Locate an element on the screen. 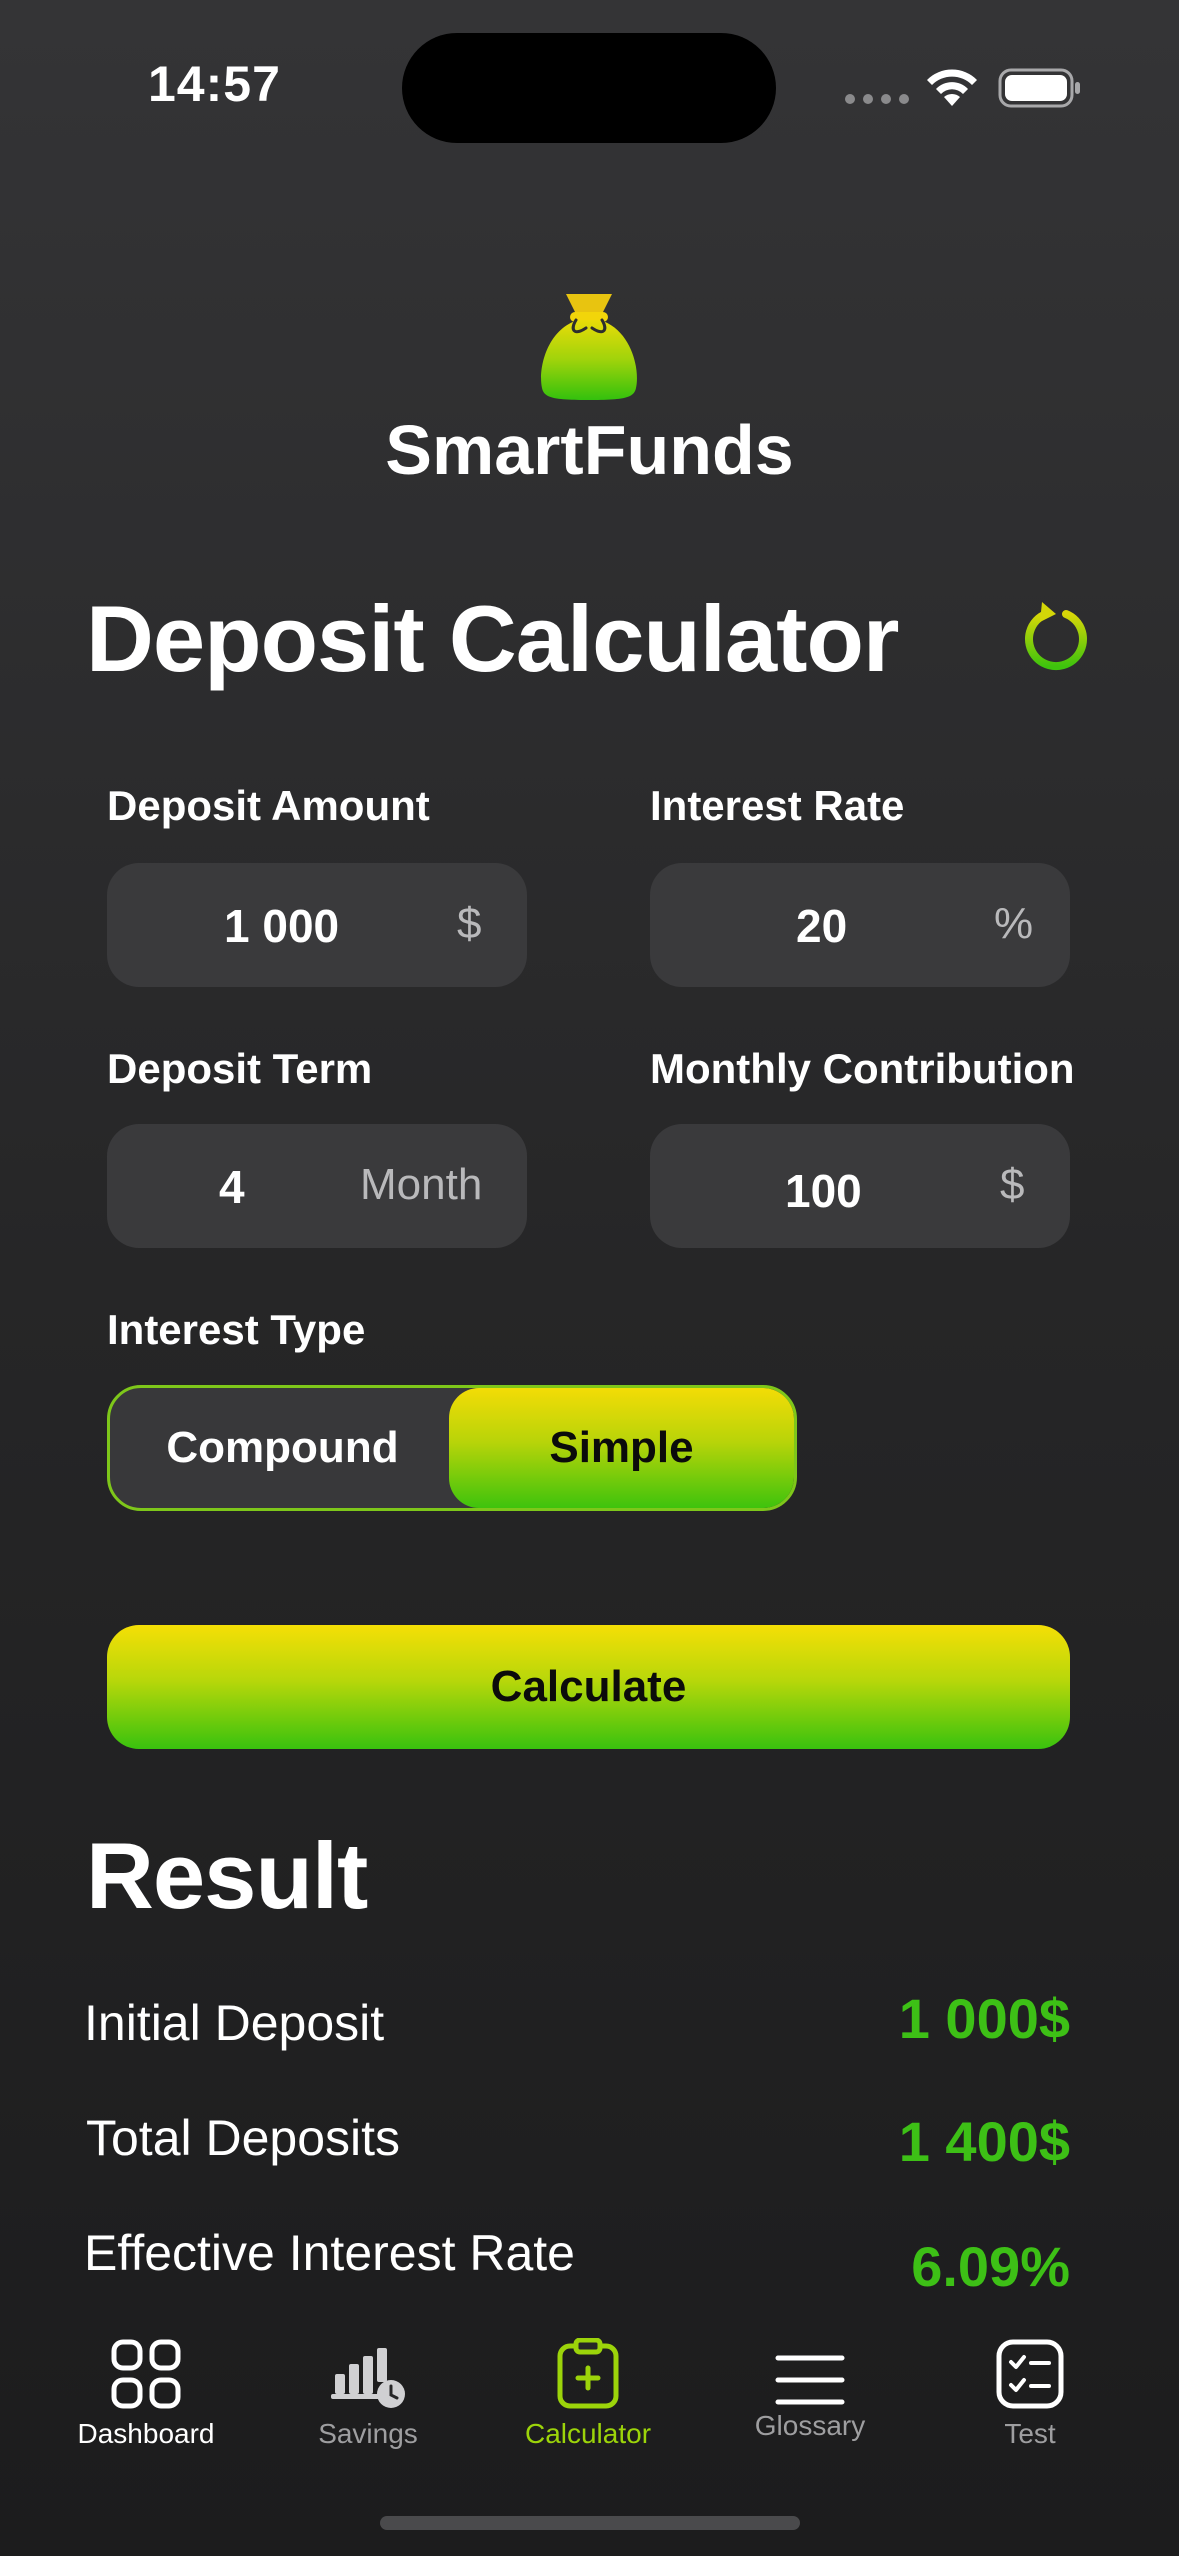 The image size is (1179, 2556). tab-glossary: Glossary is located at coordinates (810, 2381).